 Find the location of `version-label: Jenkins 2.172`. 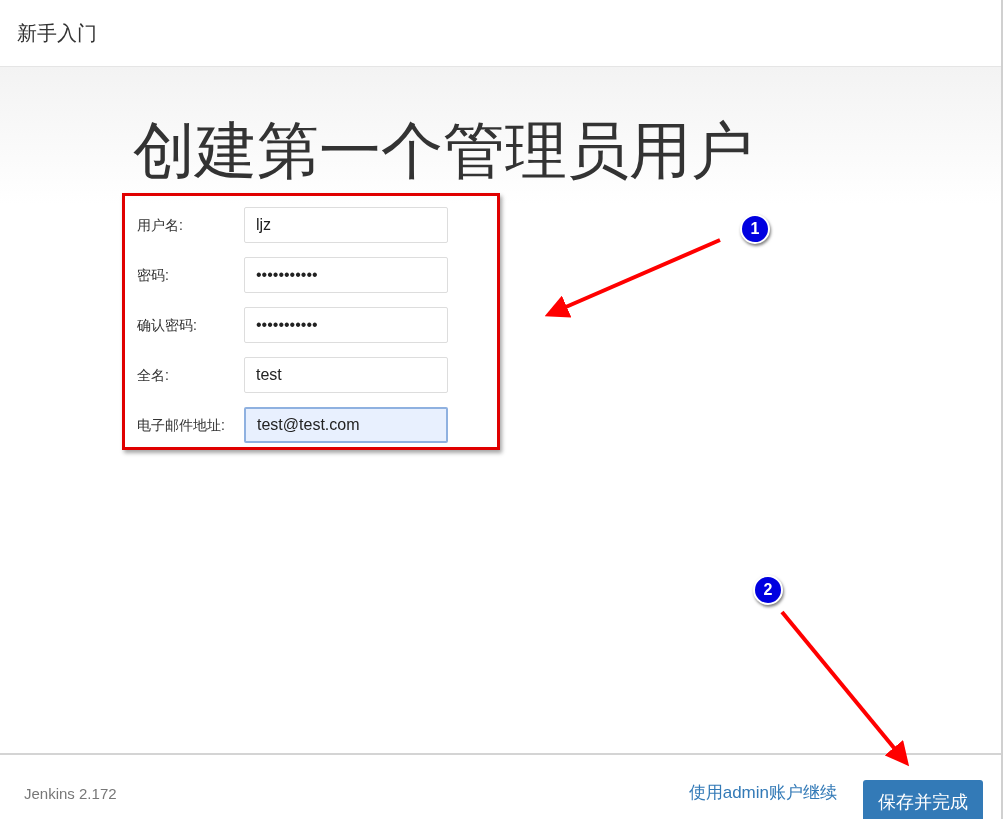

version-label: Jenkins 2.172 is located at coordinates (70, 793).